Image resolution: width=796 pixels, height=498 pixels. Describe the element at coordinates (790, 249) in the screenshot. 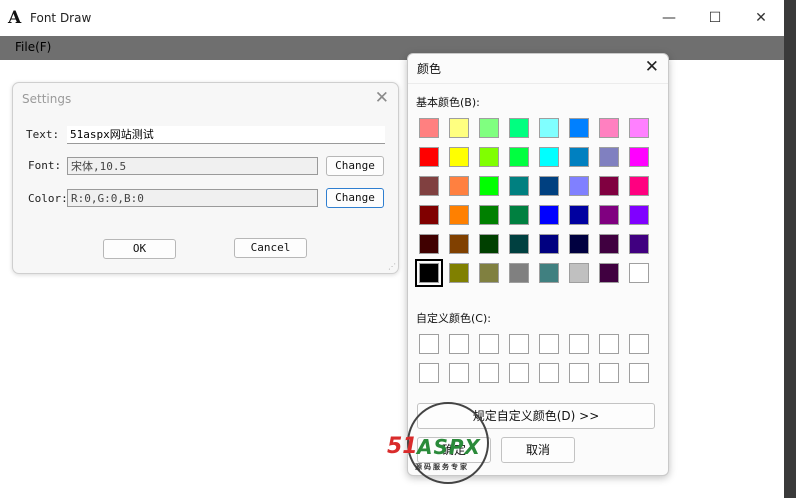

I see `background-strip` at that location.